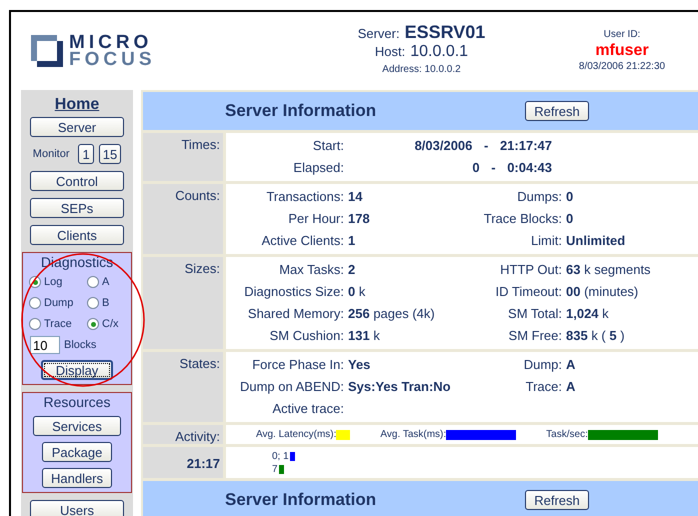 The height and width of the screenshot is (516, 698). Describe the element at coordinates (110, 324) in the screenshot. I see `radio-label: C/x` at that location.